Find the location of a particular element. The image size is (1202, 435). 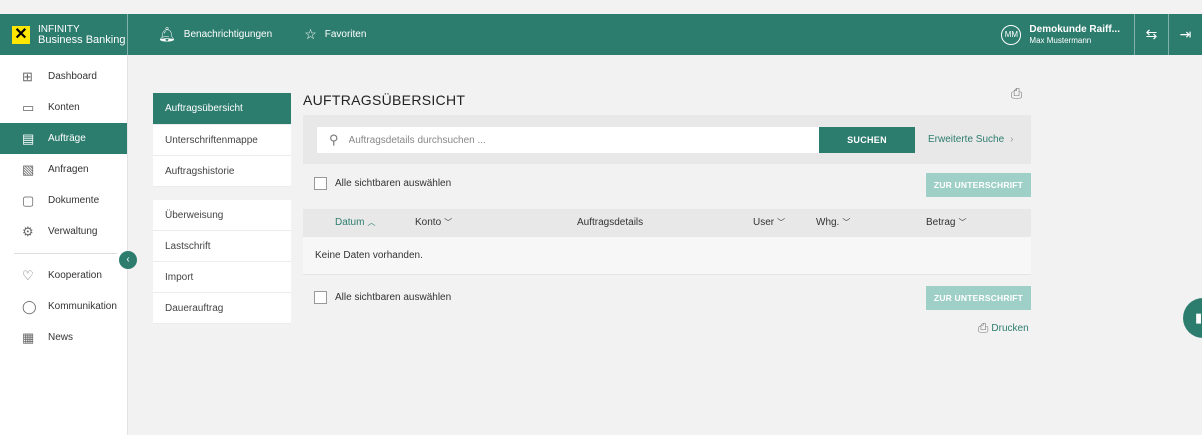

sidebar-item-label: Konten is located at coordinates (64, 107).